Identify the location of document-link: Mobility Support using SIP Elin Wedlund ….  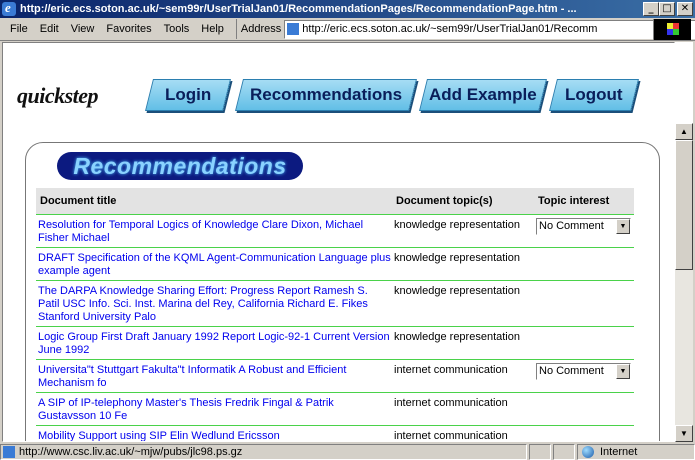
(214, 435).